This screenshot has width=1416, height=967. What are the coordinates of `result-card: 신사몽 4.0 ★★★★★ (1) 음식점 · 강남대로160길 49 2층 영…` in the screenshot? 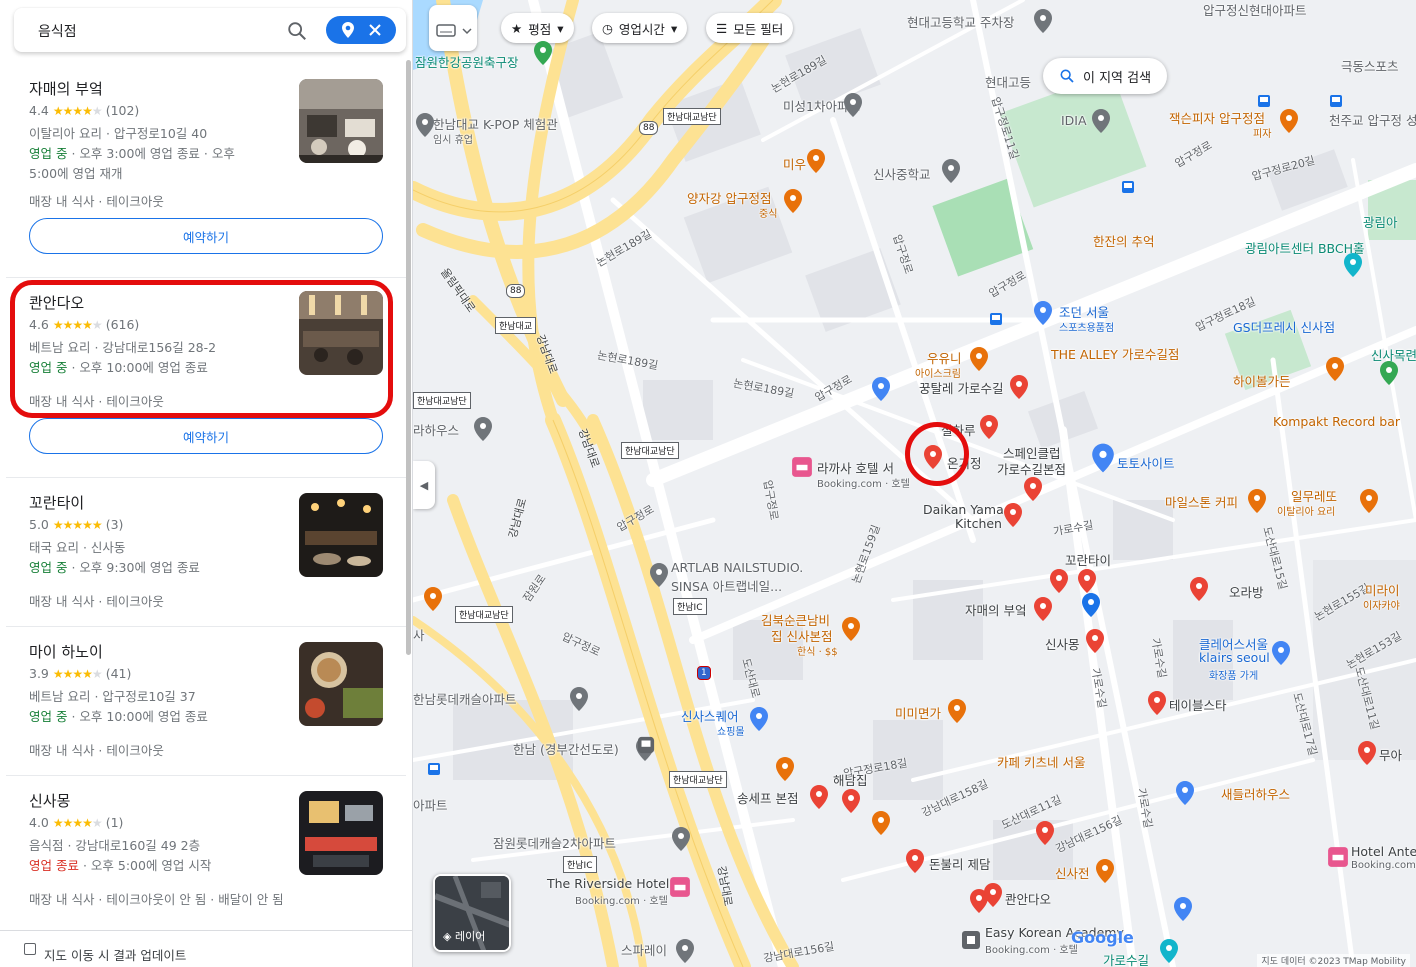 It's located at (206, 851).